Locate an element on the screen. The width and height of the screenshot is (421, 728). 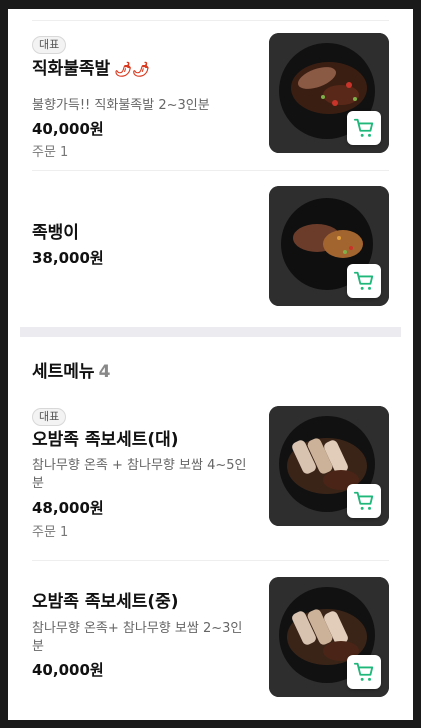
menu-item-name: 족뱅이 is located at coordinates (55, 233).